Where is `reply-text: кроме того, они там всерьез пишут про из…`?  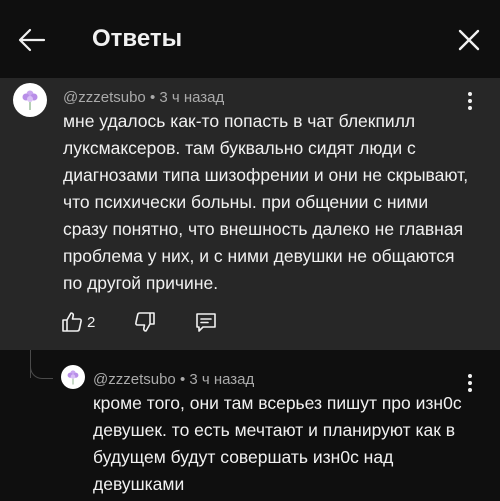
reply-text: кроме того, они там всерьез пишут про из… is located at coordinates (277, 443).